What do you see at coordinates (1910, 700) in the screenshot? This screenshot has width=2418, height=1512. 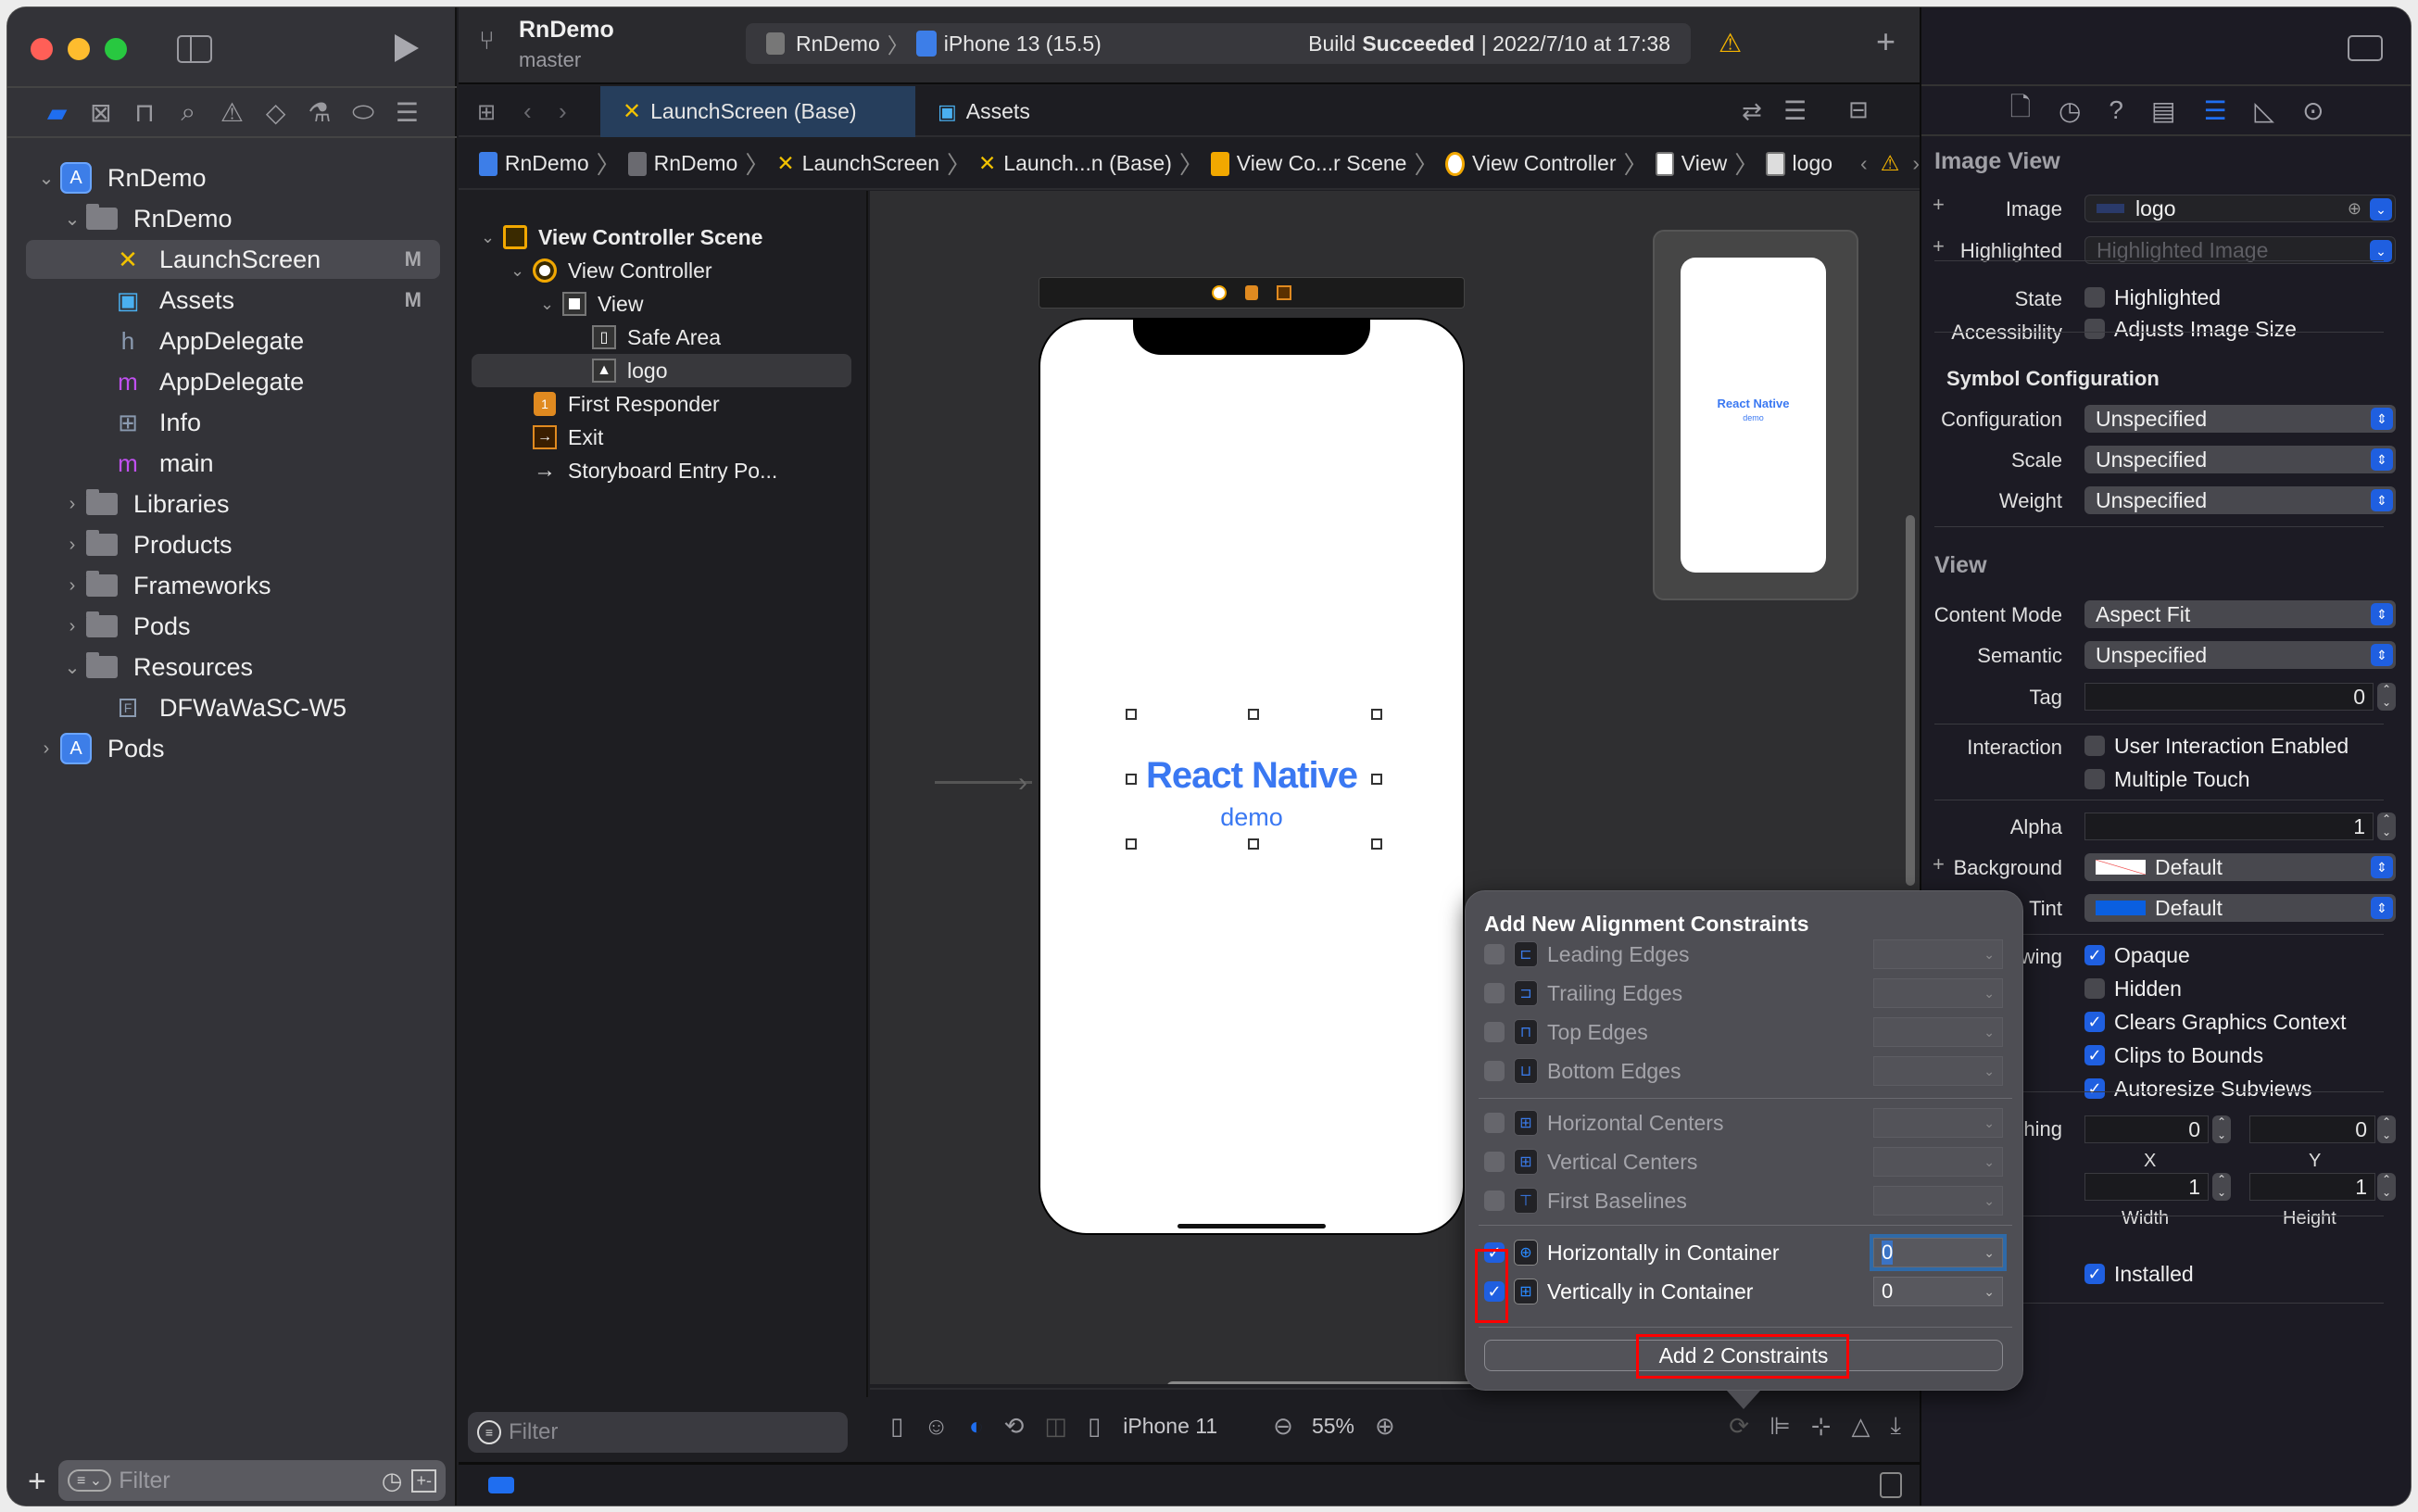 I see `vertical-scrollbar` at bounding box center [1910, 700].